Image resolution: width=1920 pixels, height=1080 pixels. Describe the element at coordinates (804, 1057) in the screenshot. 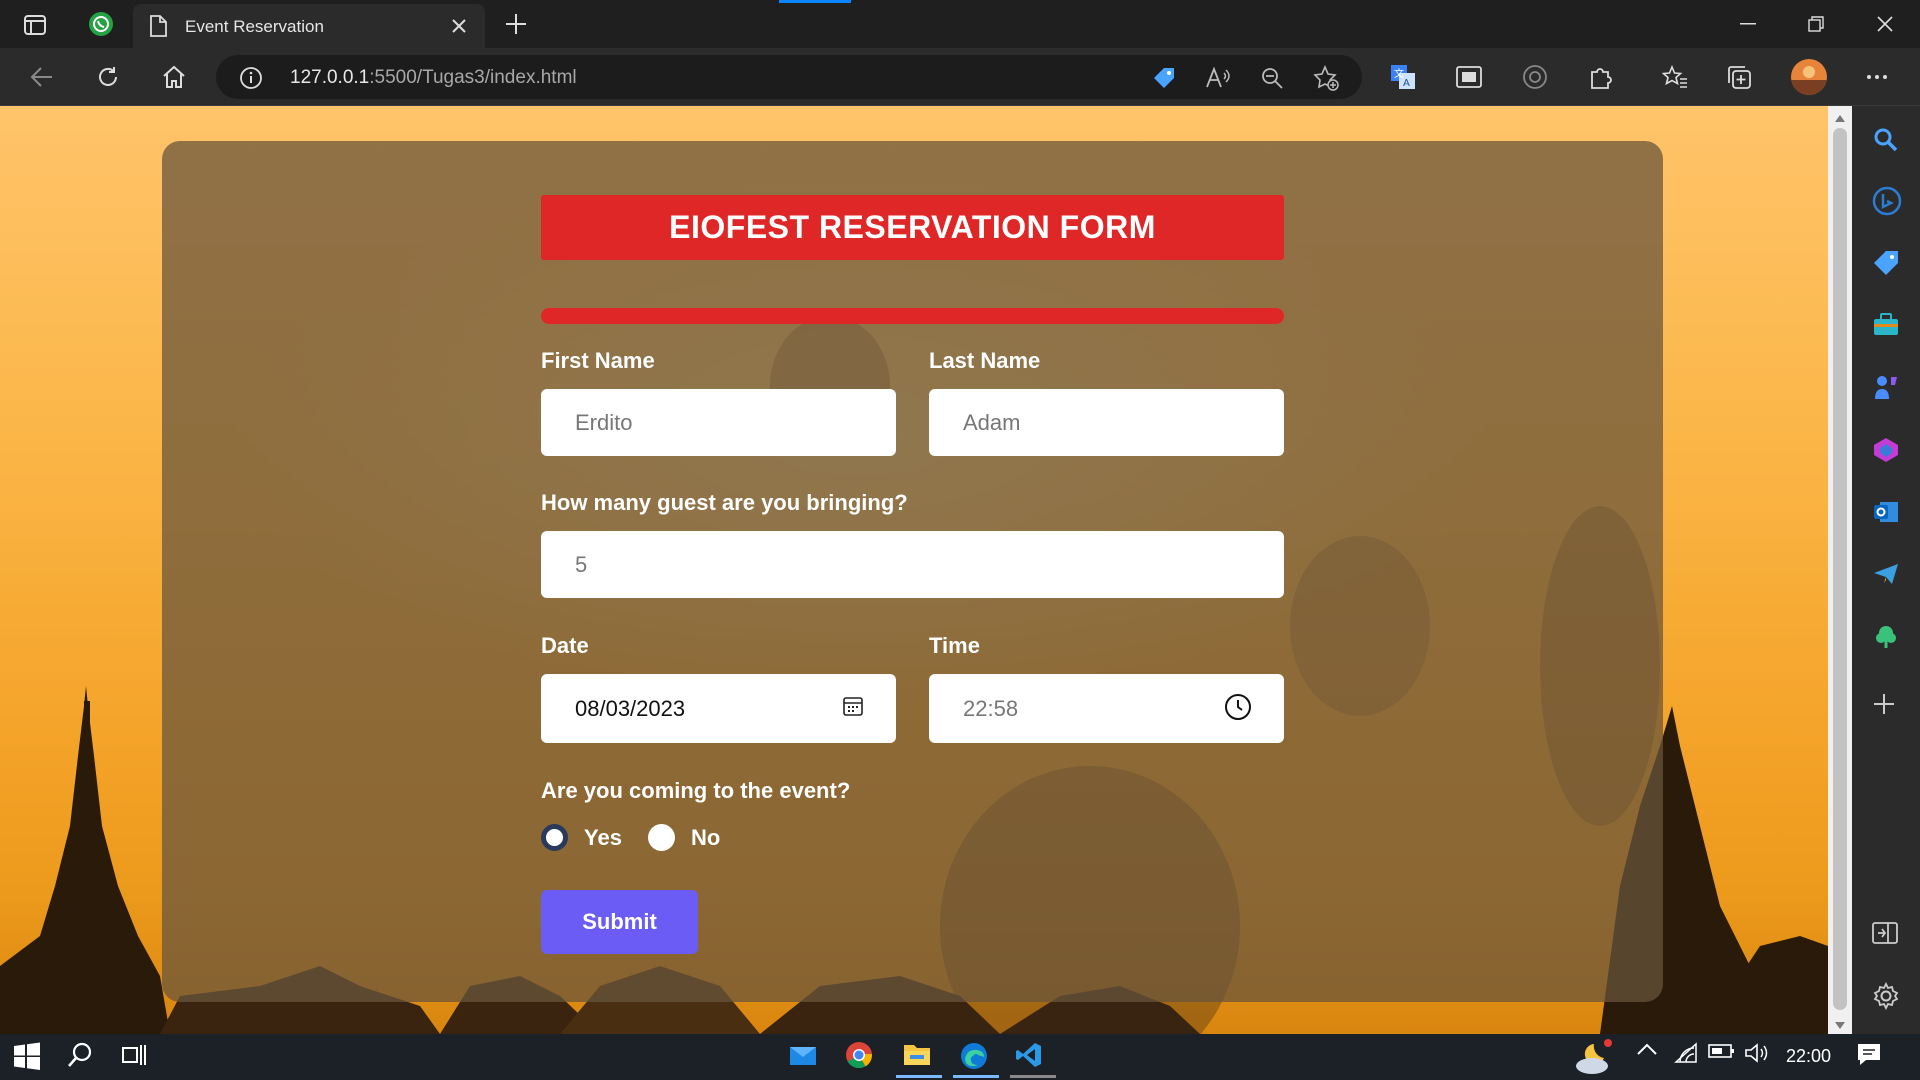

I see `mail-icon` at that location.